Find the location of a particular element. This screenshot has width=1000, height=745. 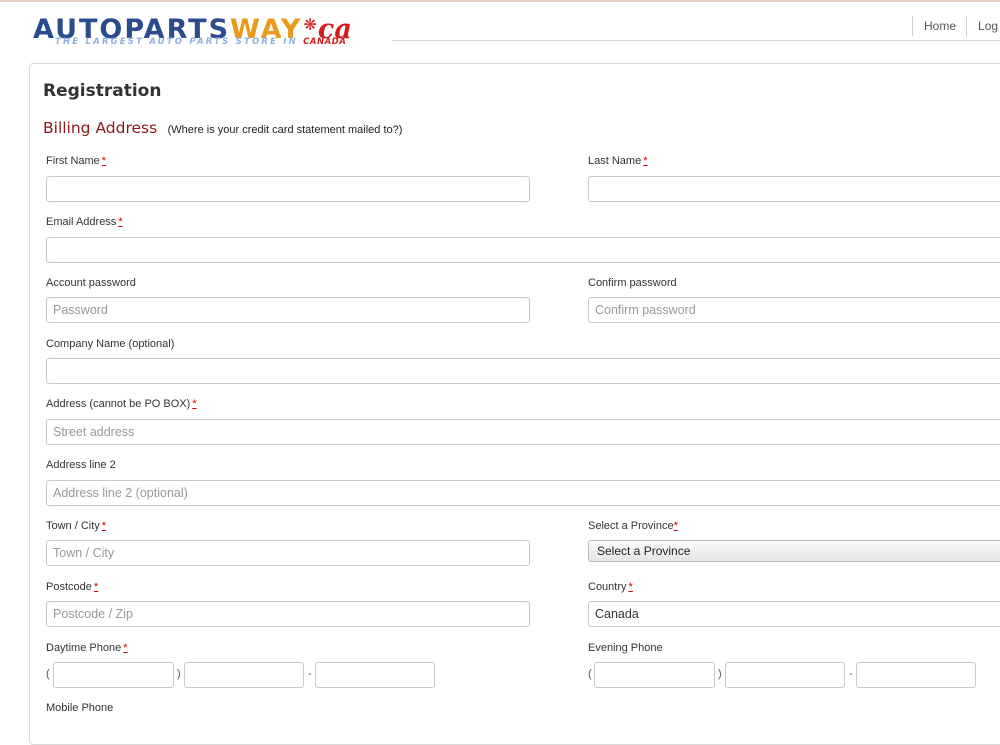

nav-login-link: Log In is located at coordinates (983, 26).